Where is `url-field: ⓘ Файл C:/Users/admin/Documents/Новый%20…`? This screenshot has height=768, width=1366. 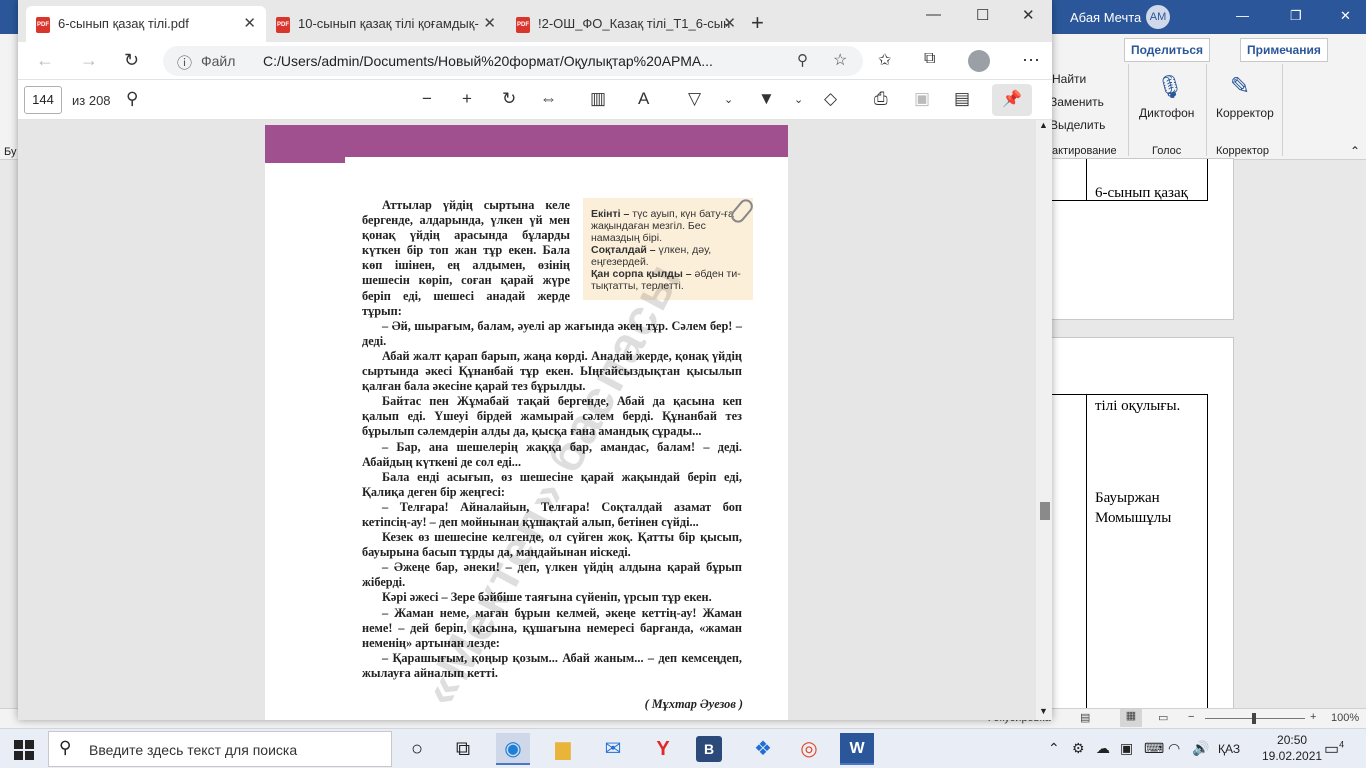 url-field: ⓘ Файл C:/Users/admin/Documents/Новый%20… is located at coordinates (513, 61).